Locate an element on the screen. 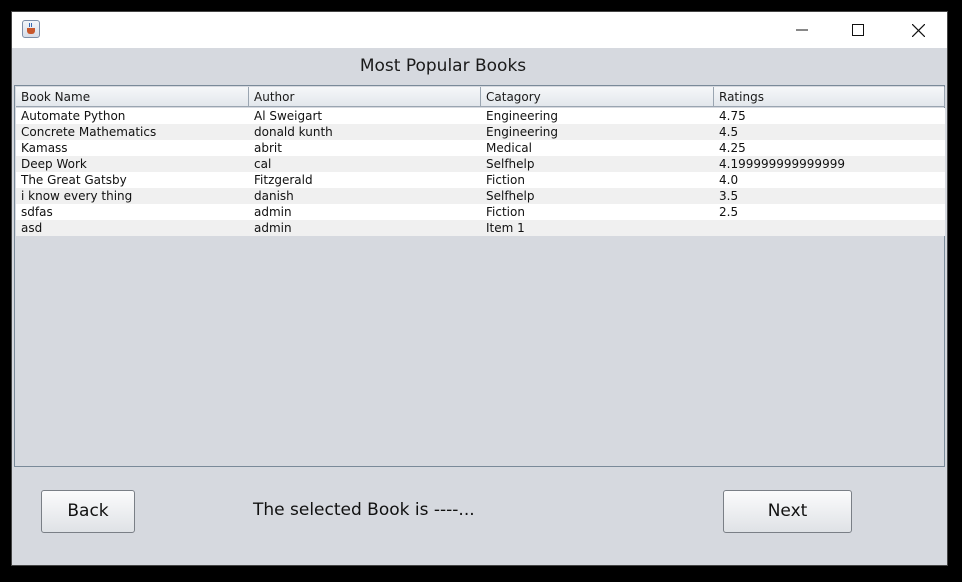  cell-author: cal is located at coordinates (263, 164).